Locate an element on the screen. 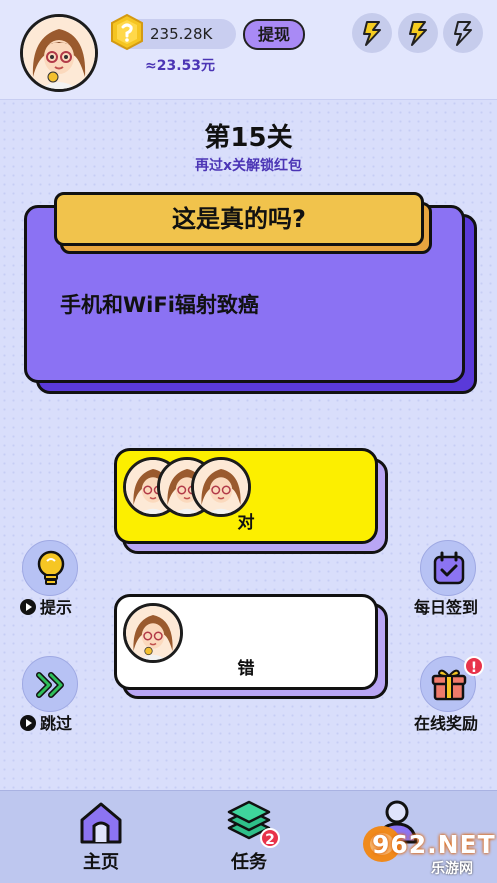  hint-label-row: 提示 is located at coordinates (46, 606).